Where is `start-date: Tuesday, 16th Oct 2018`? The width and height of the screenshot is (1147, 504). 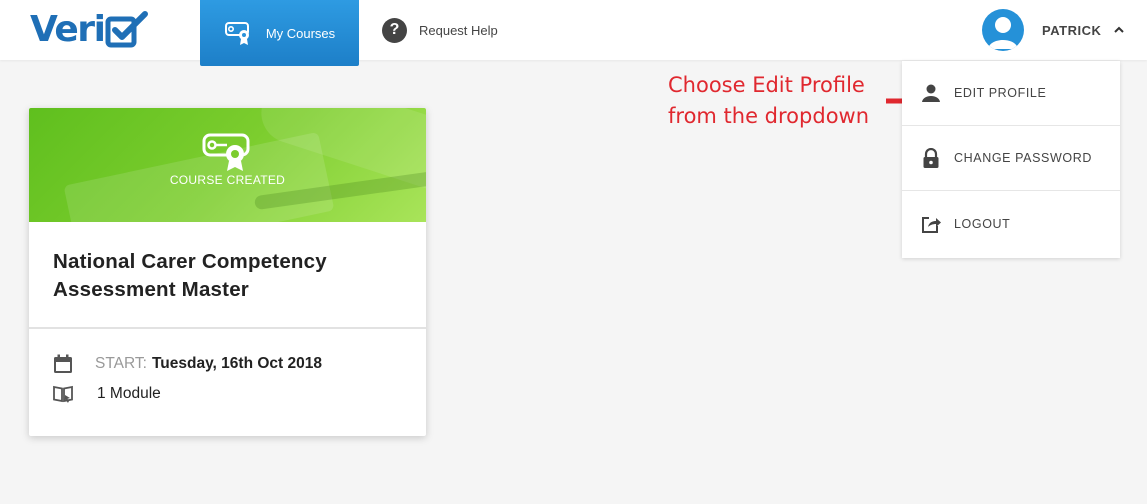 start-date: Tuesday, 16th Oct 2018 is located at coordinates (236, 363).